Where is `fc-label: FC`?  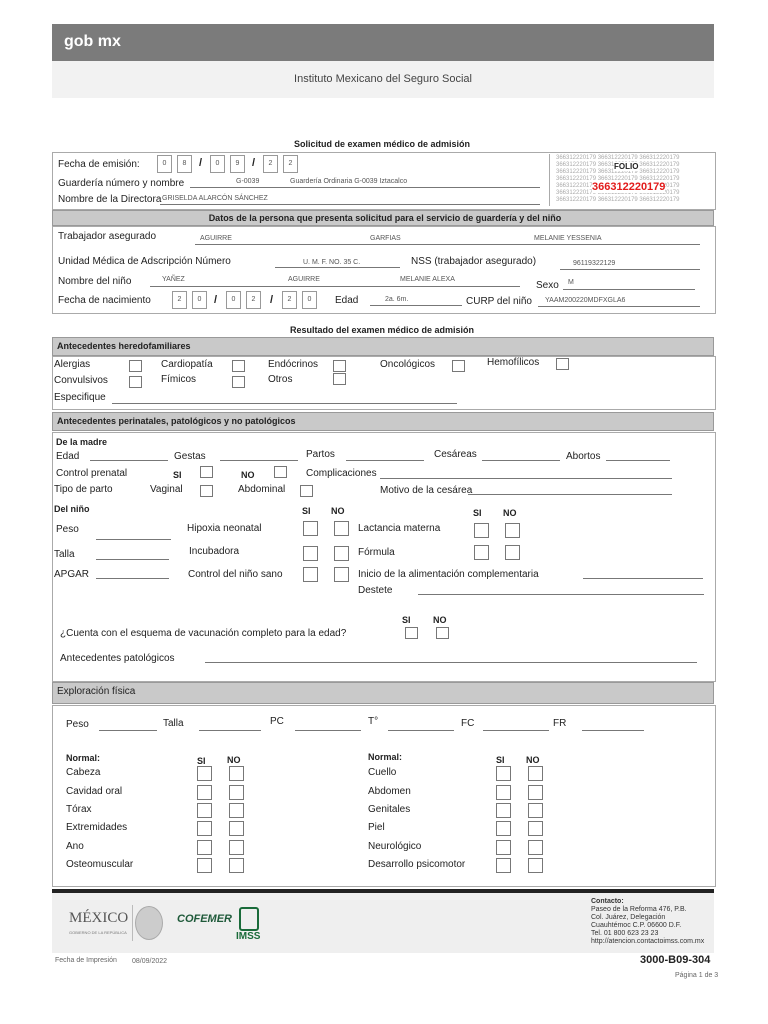 fc-label: FC is located at coordinates (468, 723).